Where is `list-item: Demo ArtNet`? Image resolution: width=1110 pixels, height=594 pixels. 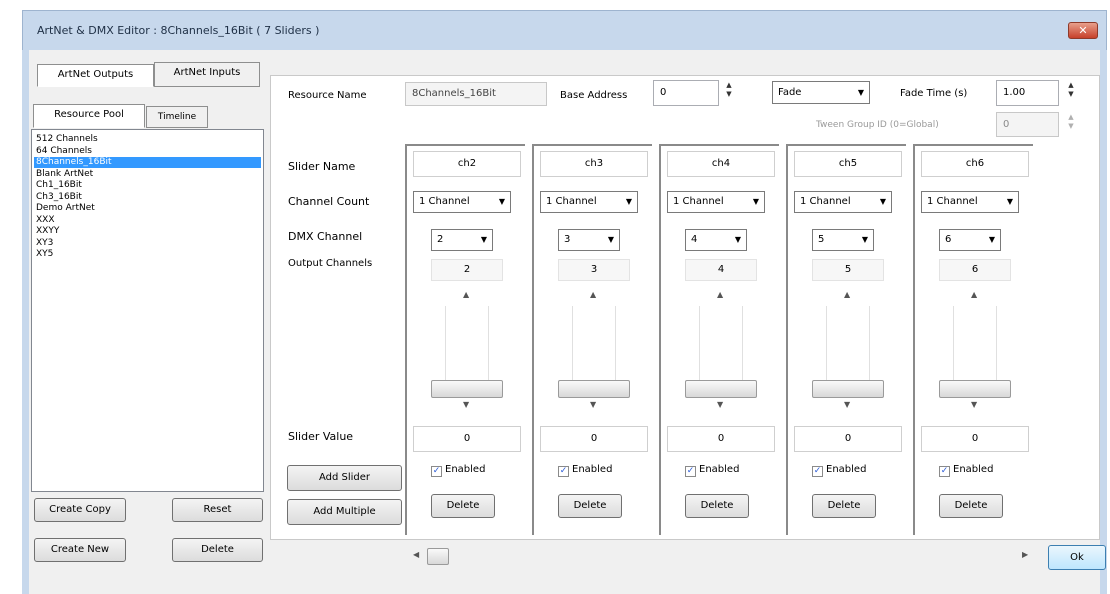 list-item: Demo ArtNet is located at coordinates (147, 208).